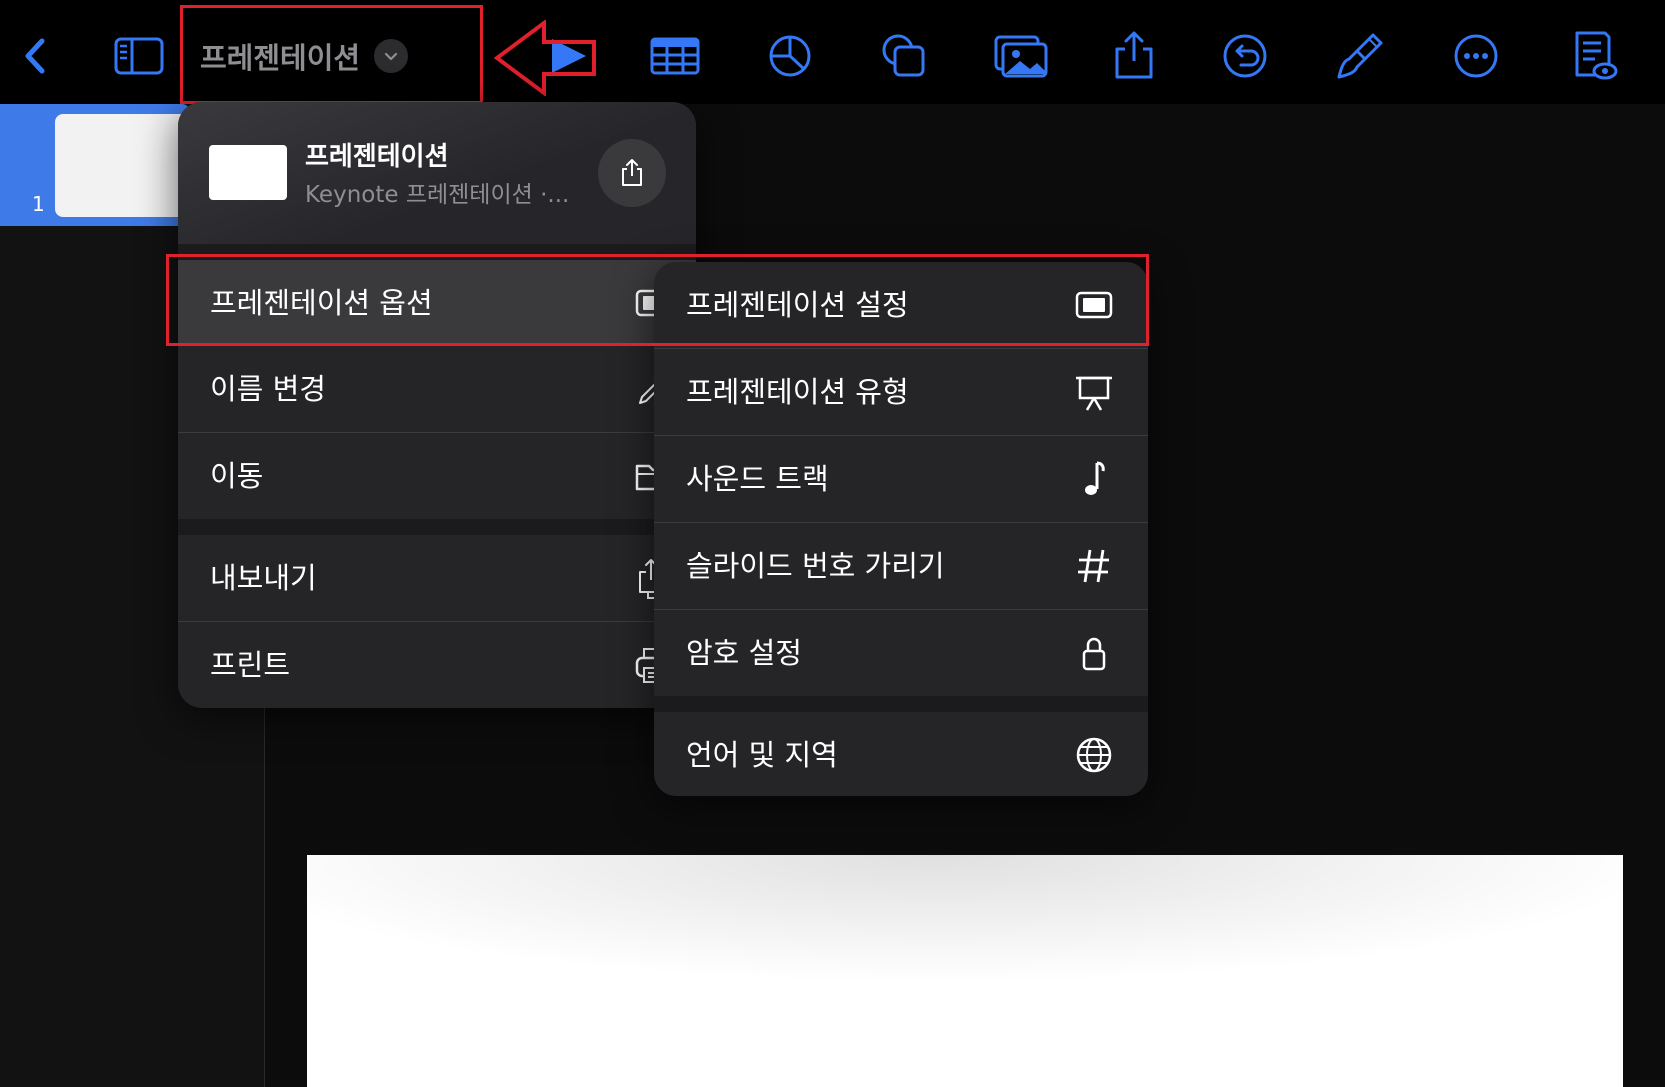  What do you see at coordinates (377, 157) in the screenshot?
I see `document-name: 프레젠테이션` at bounding box center [377, 157].